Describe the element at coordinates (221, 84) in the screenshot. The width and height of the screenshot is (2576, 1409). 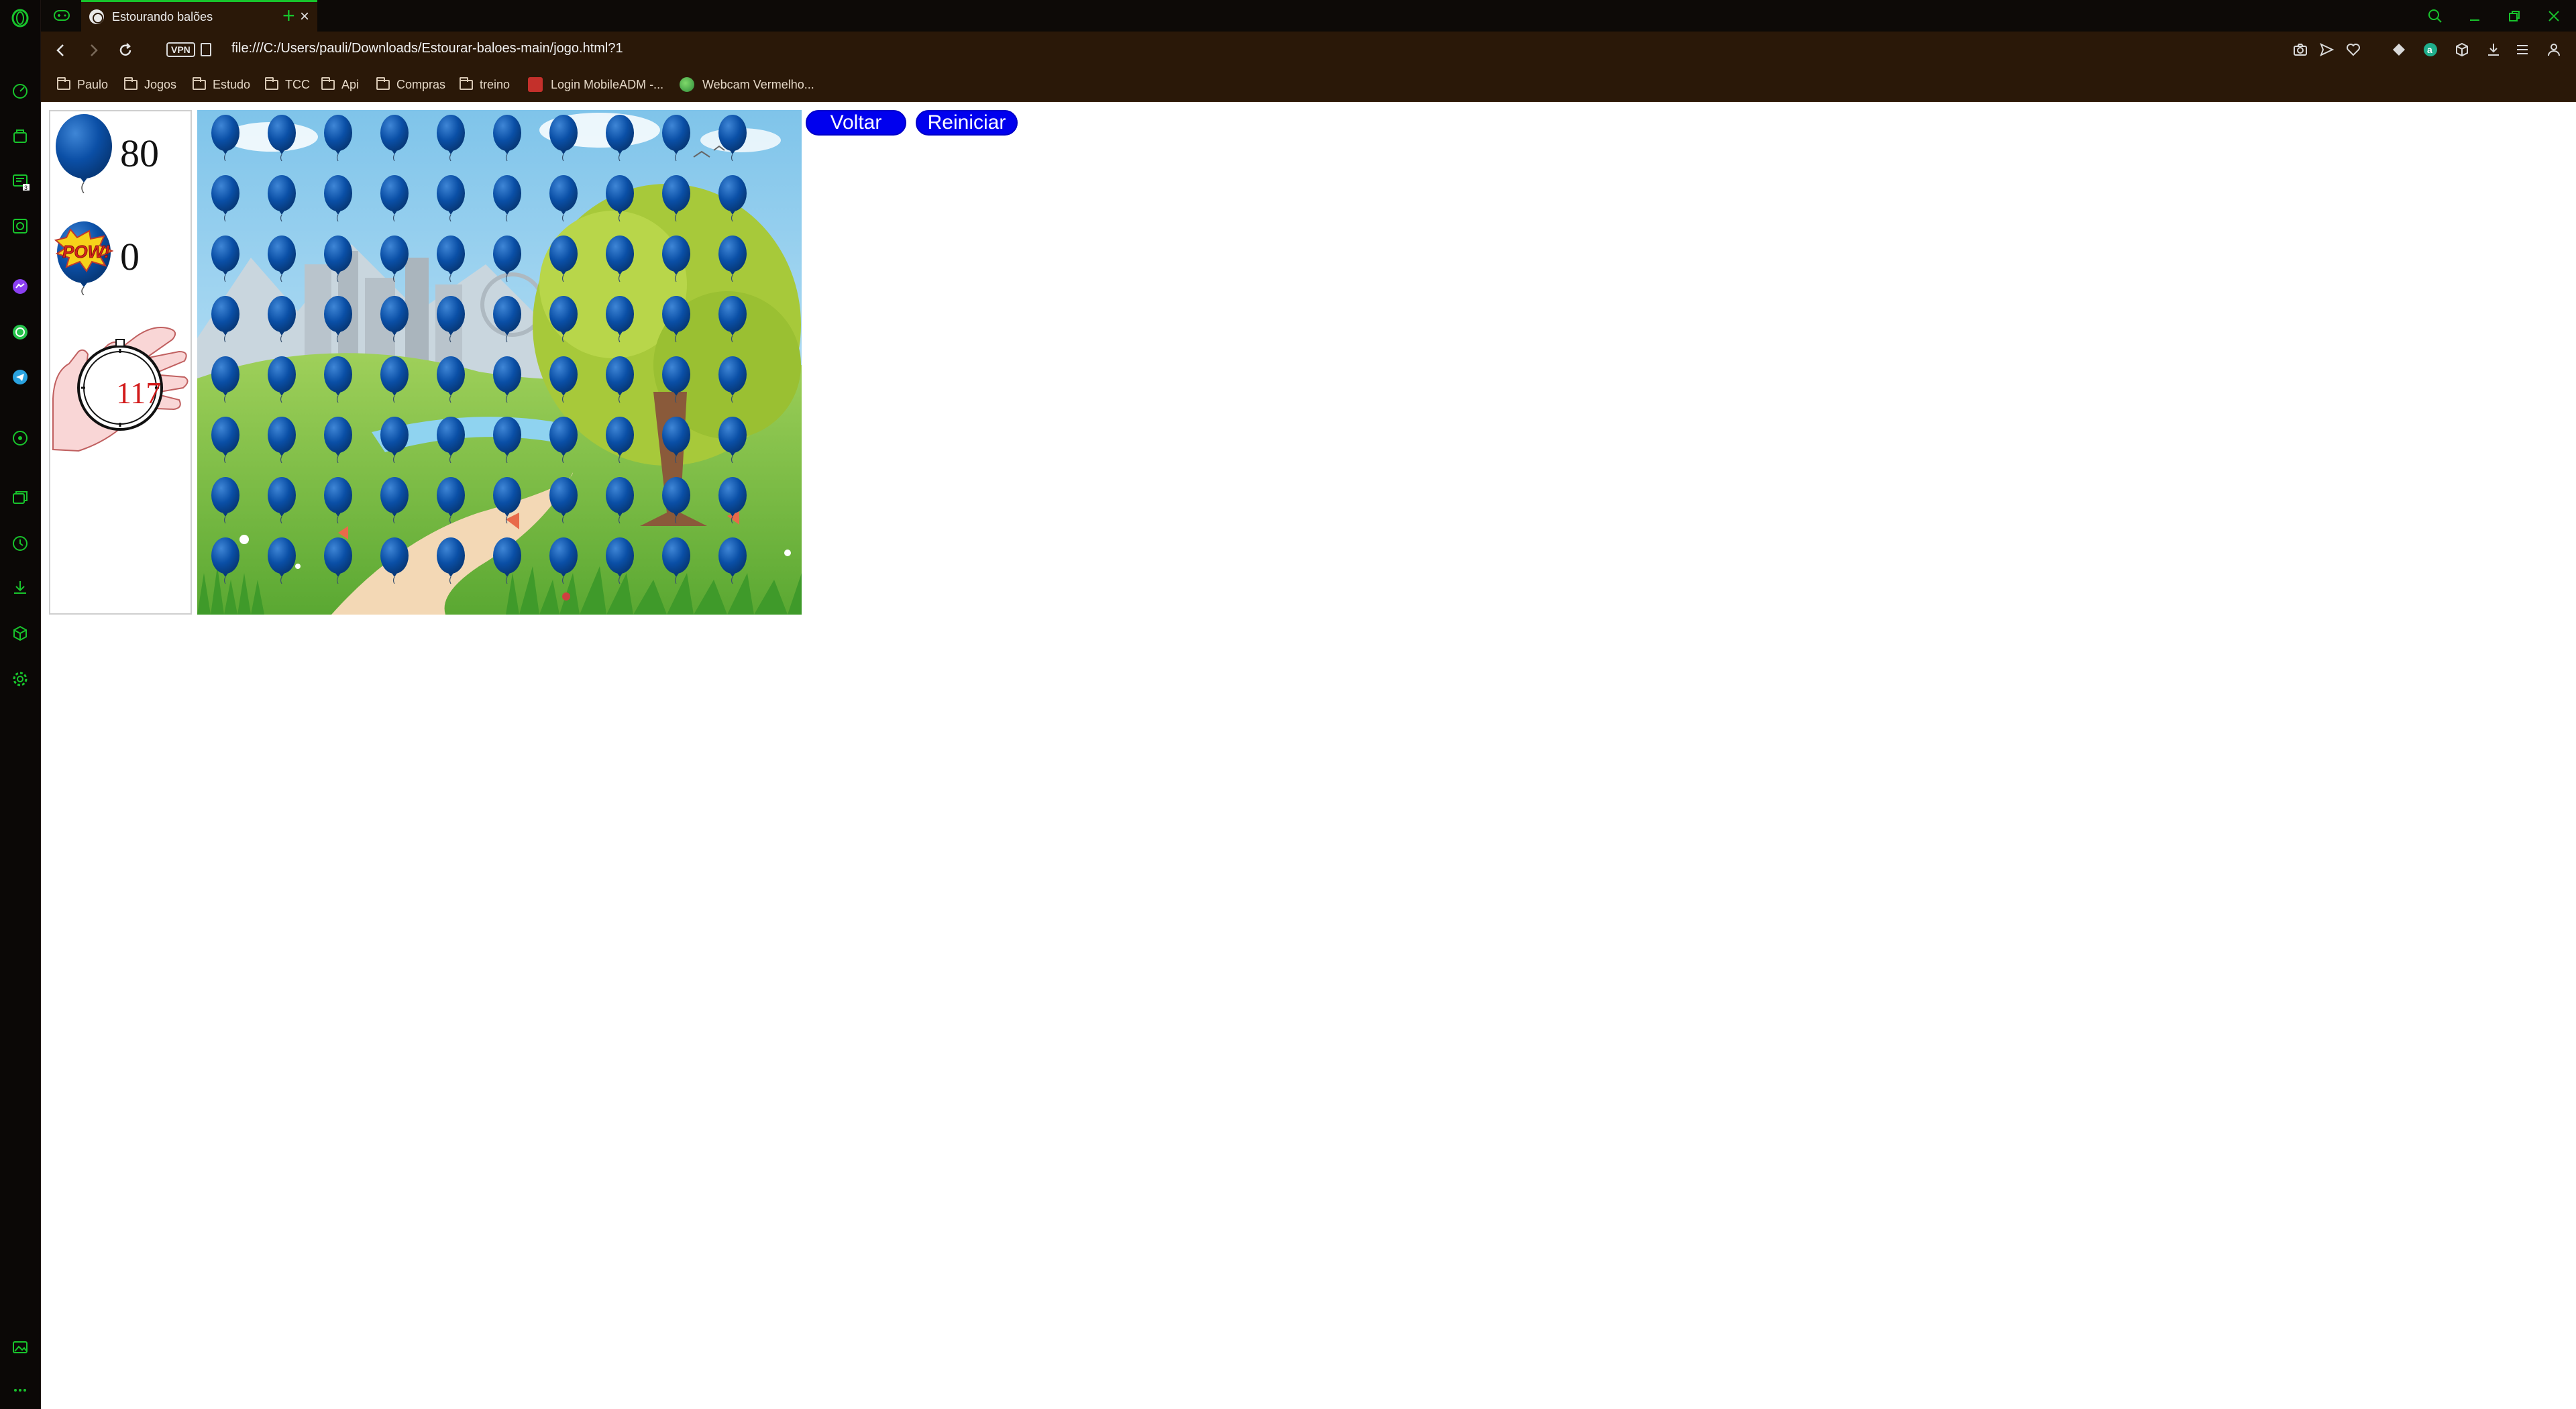
I see `bookmark-folder-estudo: Estudo` at that location.